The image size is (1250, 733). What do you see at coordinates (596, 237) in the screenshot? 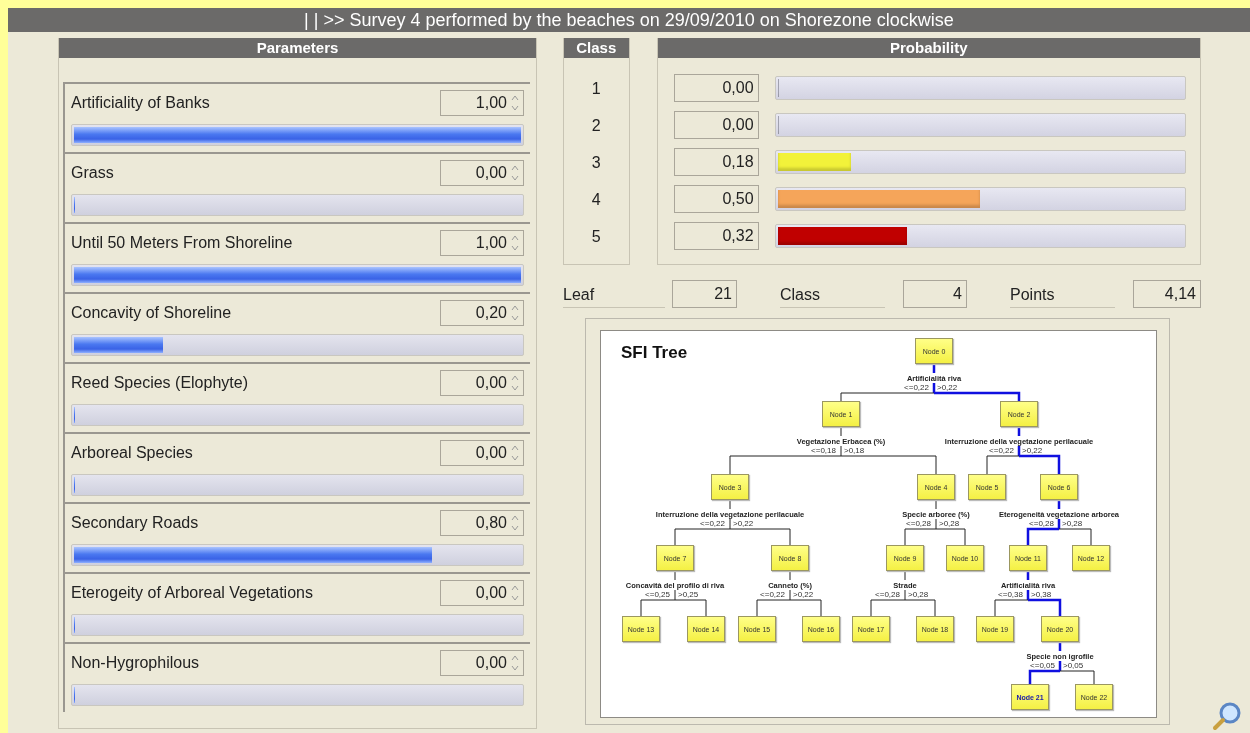
I see `class-number: 5` at bounding box center [596, 237].